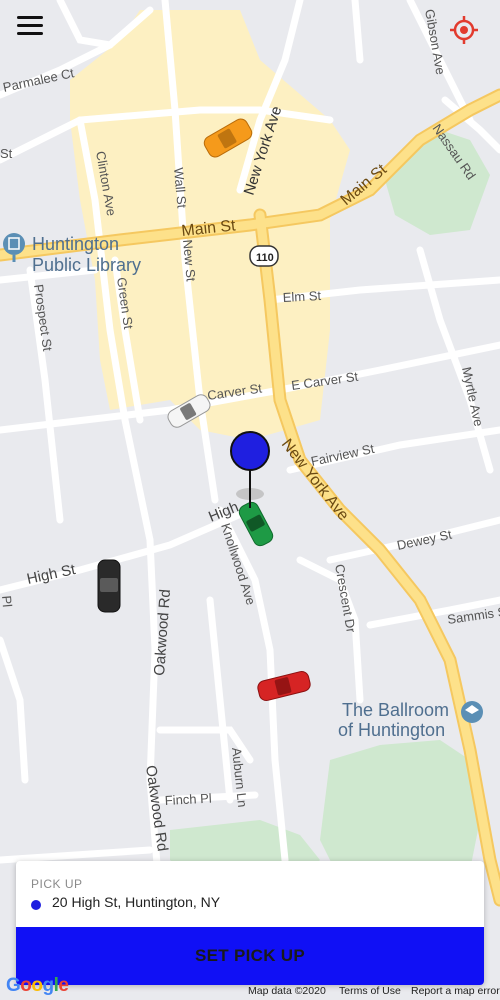 Image resolution: width=500 pixels, height=1000 pixels. I want to click on poi-ballroom-line2: of Huntington, so click(391, 730).